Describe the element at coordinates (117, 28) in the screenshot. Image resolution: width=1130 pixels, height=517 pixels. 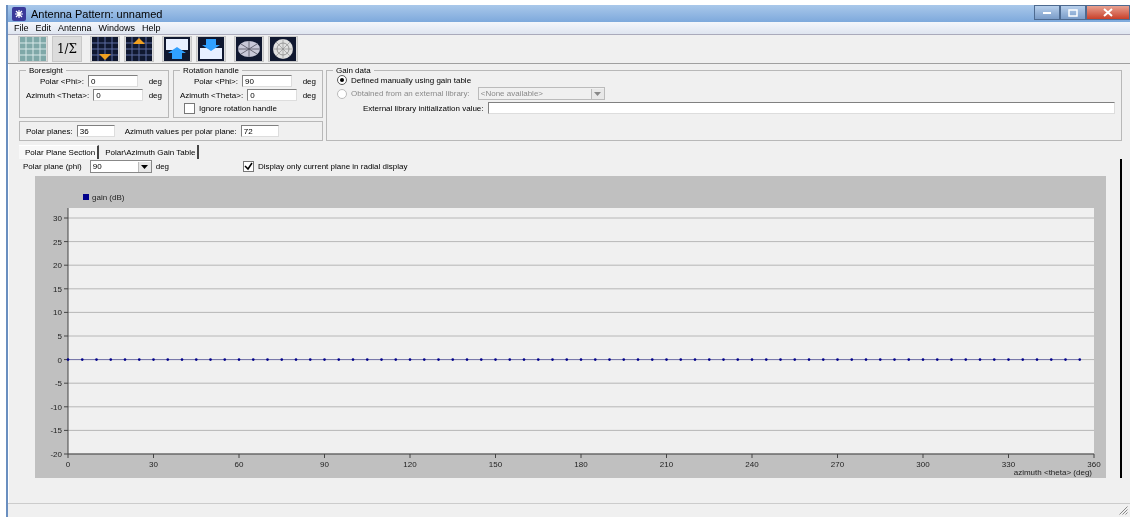
I see `menu-item: Windows` at that location.